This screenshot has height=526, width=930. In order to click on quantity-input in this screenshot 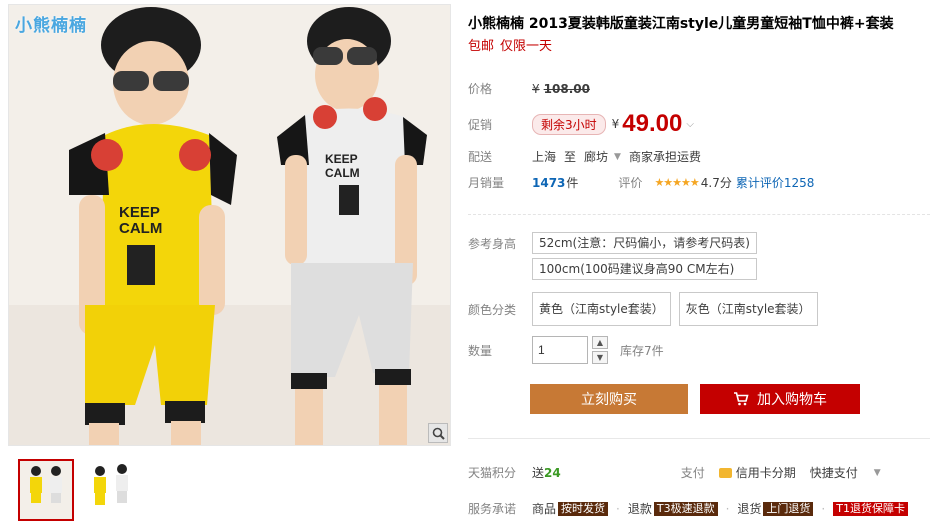, I will do `click(560, 350)`.